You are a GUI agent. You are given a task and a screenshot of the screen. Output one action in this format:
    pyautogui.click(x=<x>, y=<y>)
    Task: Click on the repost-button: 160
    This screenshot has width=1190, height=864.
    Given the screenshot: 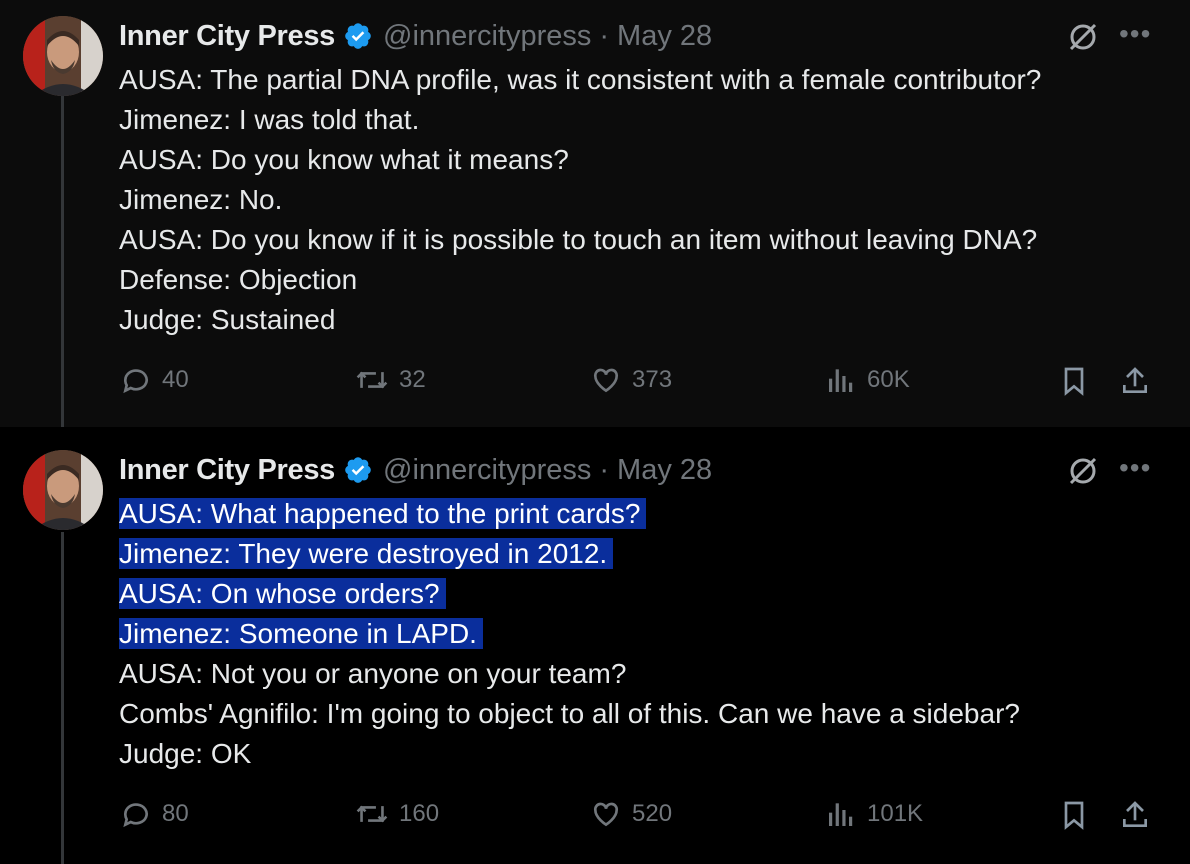 What is the action you would take?
    pyautogui.click(x=397, y=814)
    